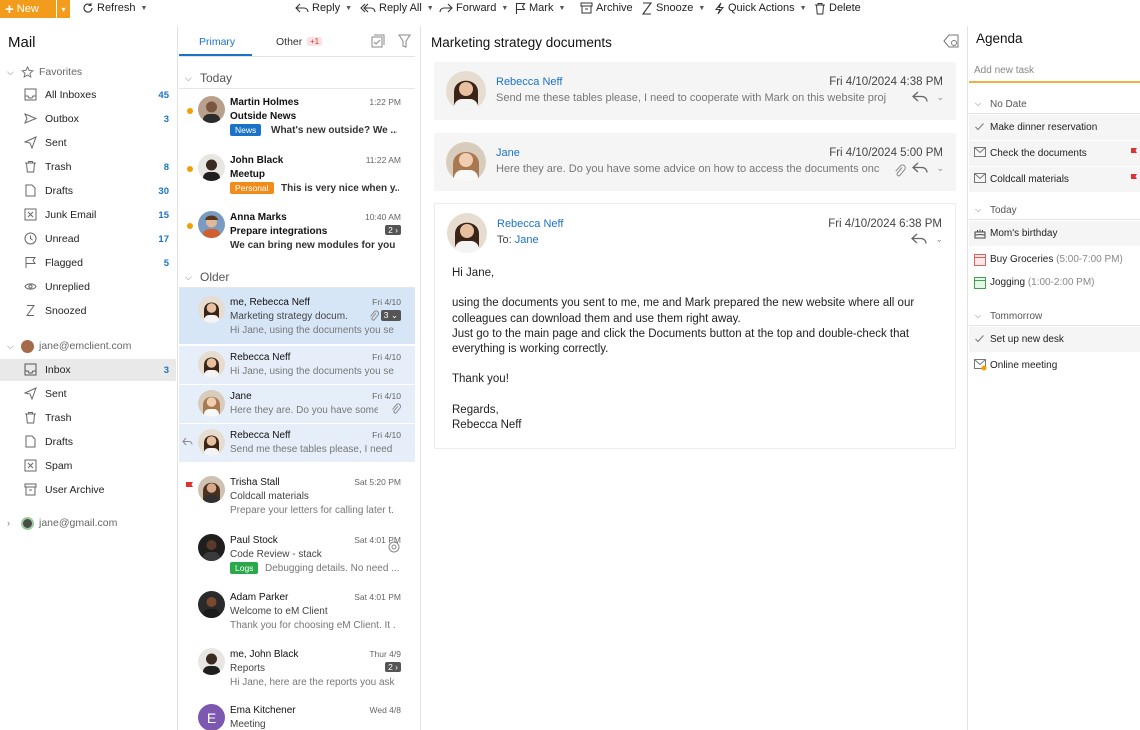 Image resolution: width=1140 pixels, height=730 pixels. What do you see at coordinates (1054, 72) in the screenshot?
I see `add-task-input: Add new task` at bounding box center [1054, 72].